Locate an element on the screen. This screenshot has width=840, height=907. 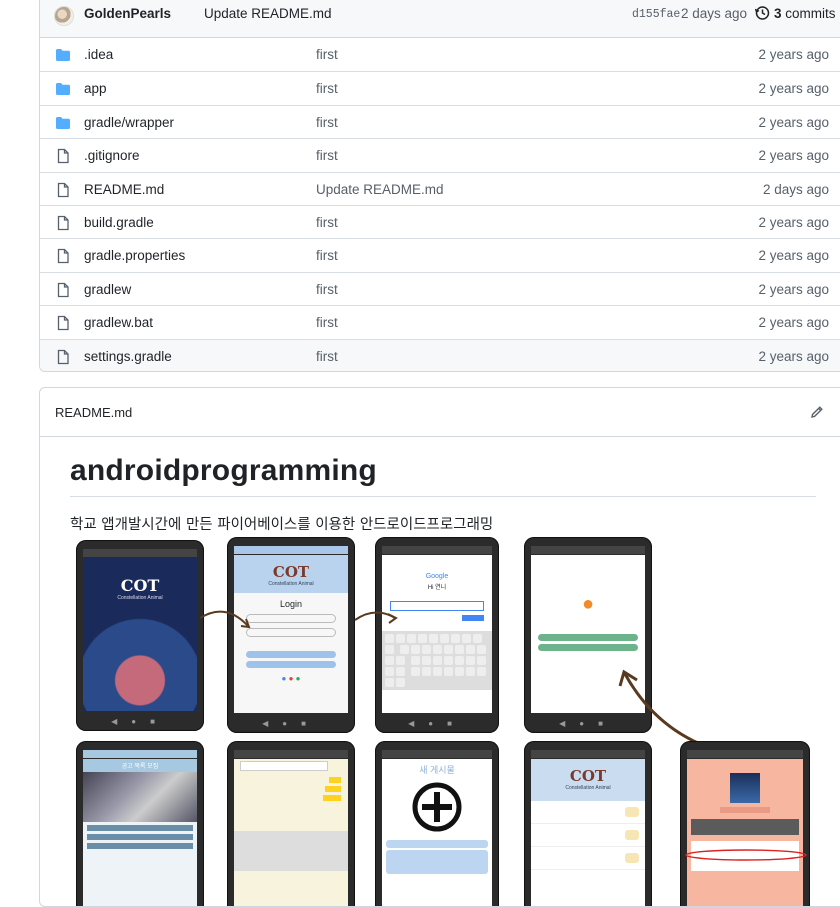
keyboard is located at coordinates (437, 660).